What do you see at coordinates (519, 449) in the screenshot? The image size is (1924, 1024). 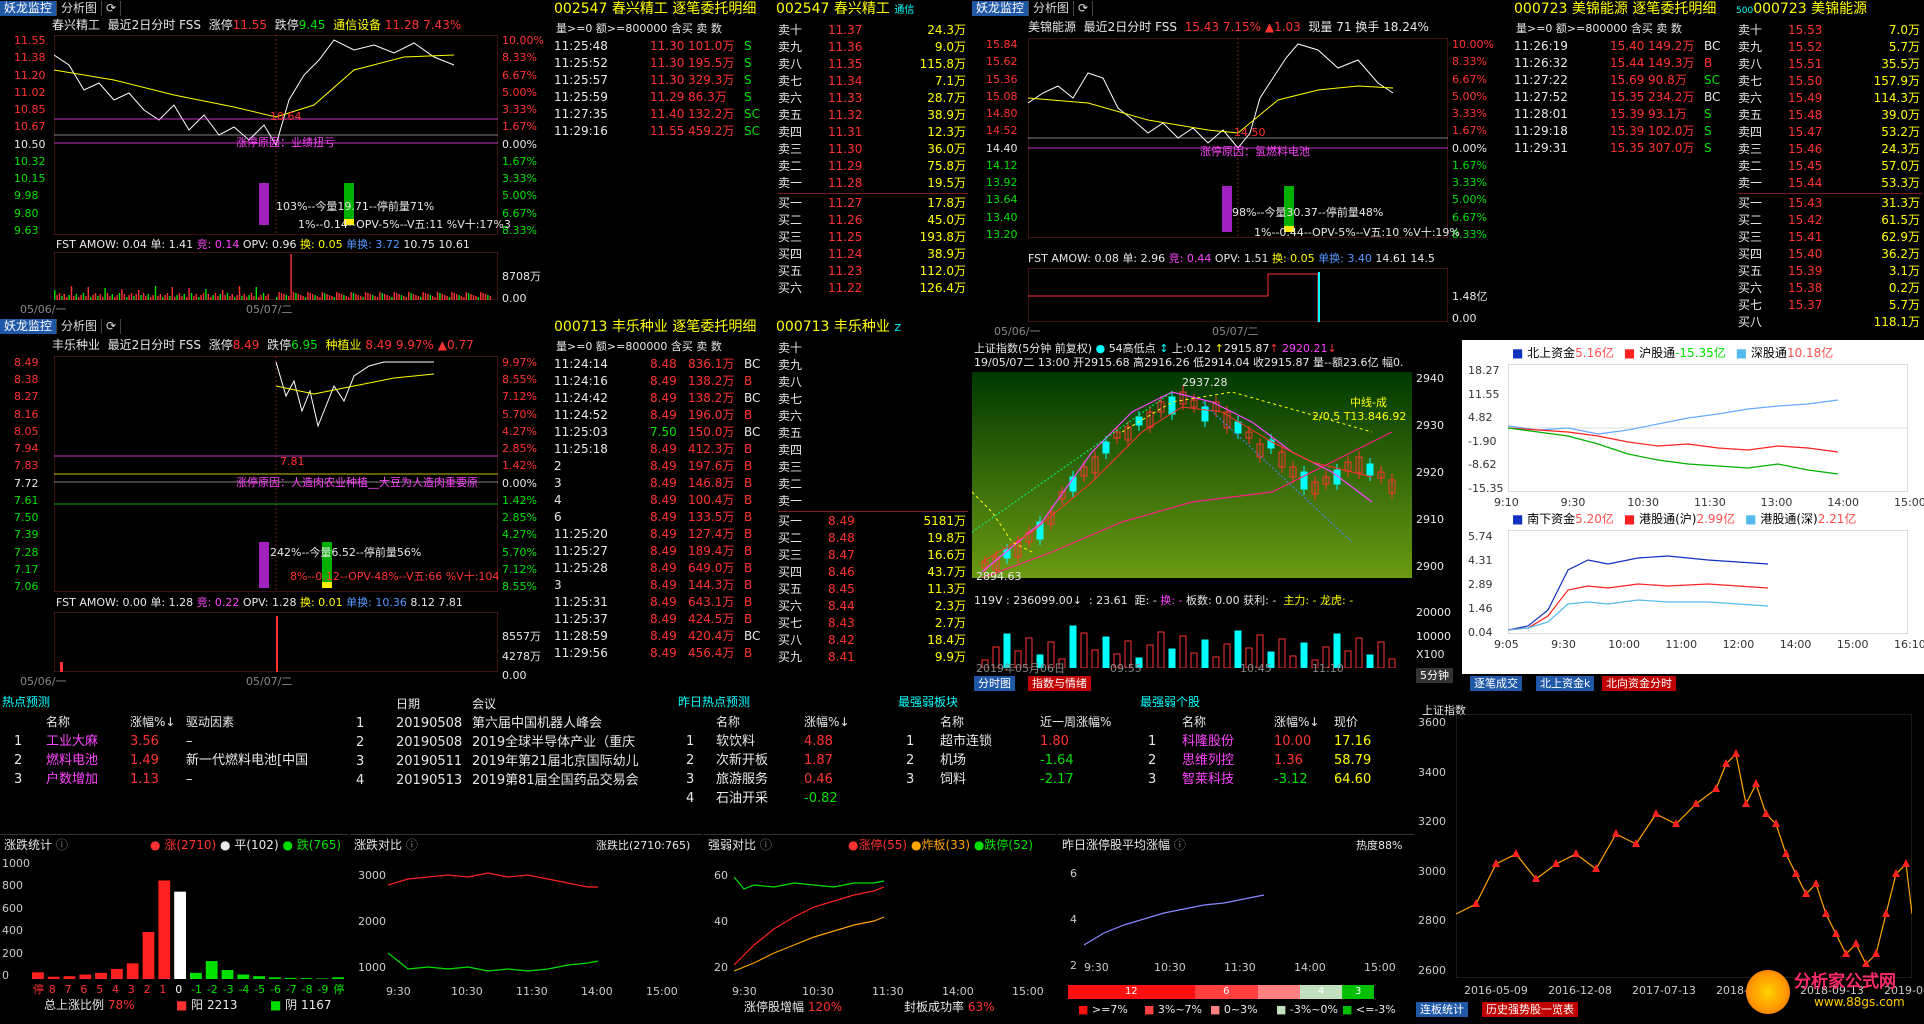 I see `axis-tick: 2.85%` at bounding box center [519, 449].